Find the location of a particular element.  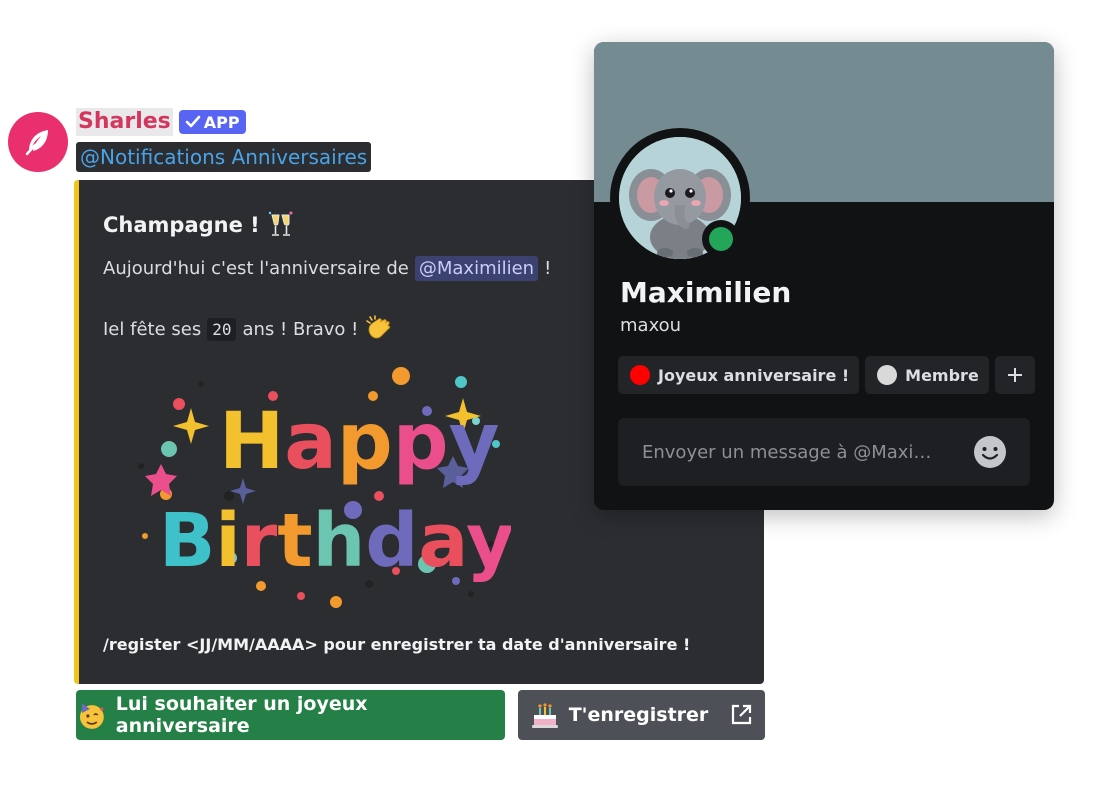

plus-icon is located at coordinates (1014, 375).